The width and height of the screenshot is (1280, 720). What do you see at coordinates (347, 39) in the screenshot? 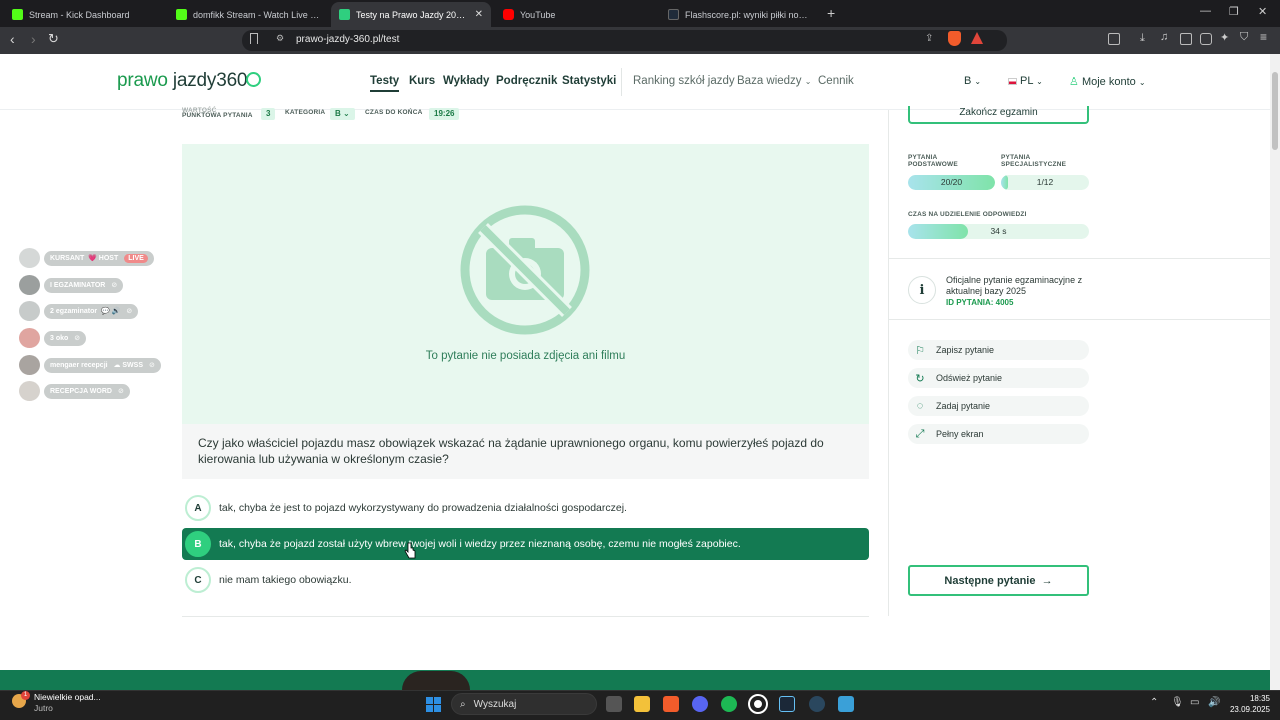
I see `url-text: prawo-jazdy-360.pl/test` at bounding box center [347, 39].